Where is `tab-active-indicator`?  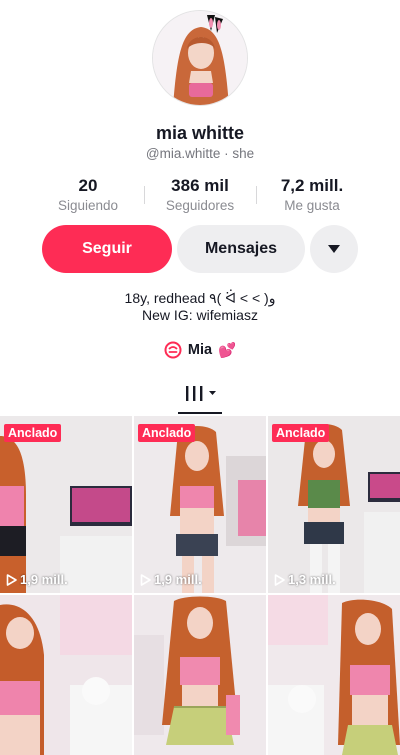
tab-active-indicator is located at coordinates (200, 413).